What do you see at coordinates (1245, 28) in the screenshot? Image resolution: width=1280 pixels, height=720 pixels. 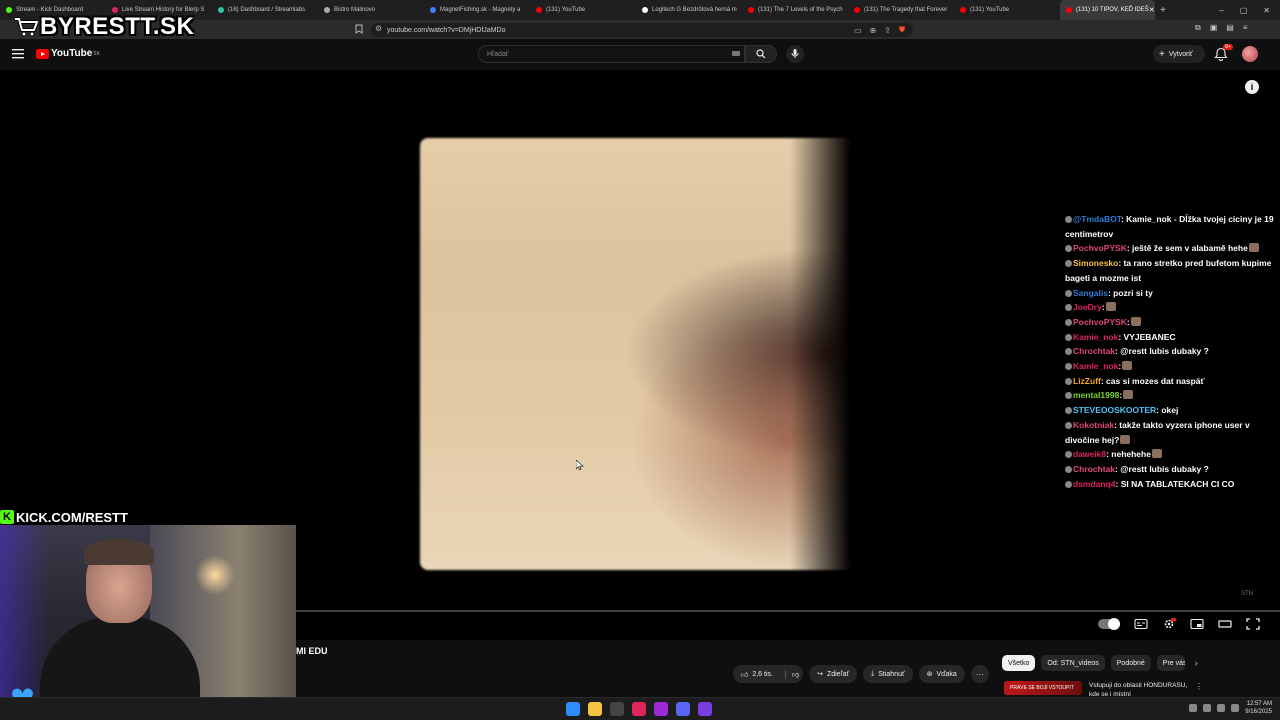 I see `menu-icon: ≡` at bounding box center [1245, 28].